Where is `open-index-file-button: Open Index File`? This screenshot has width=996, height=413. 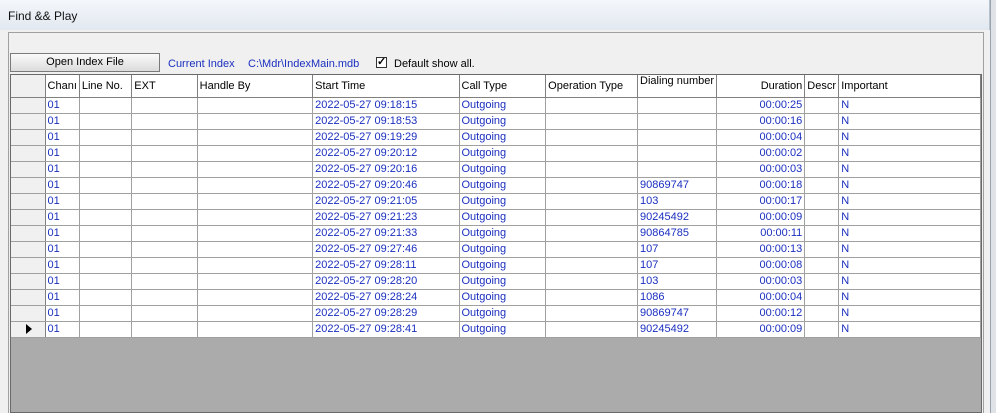
open-index-file-button: Open Index File is located at coordinates (85, 62).